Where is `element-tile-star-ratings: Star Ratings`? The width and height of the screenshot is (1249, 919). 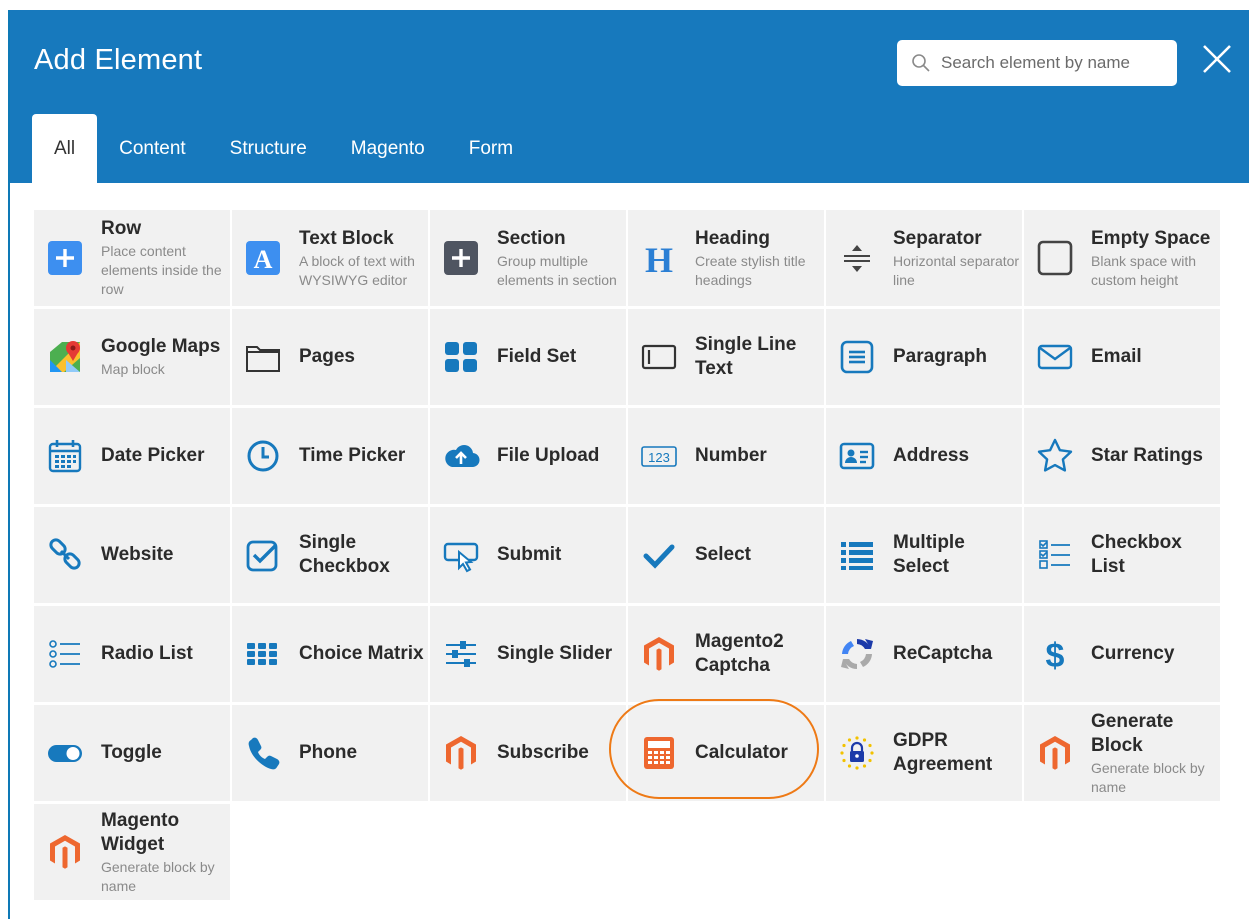
element-tile-star-ratings: Star Ratings is located at coordinates (1122, 456).